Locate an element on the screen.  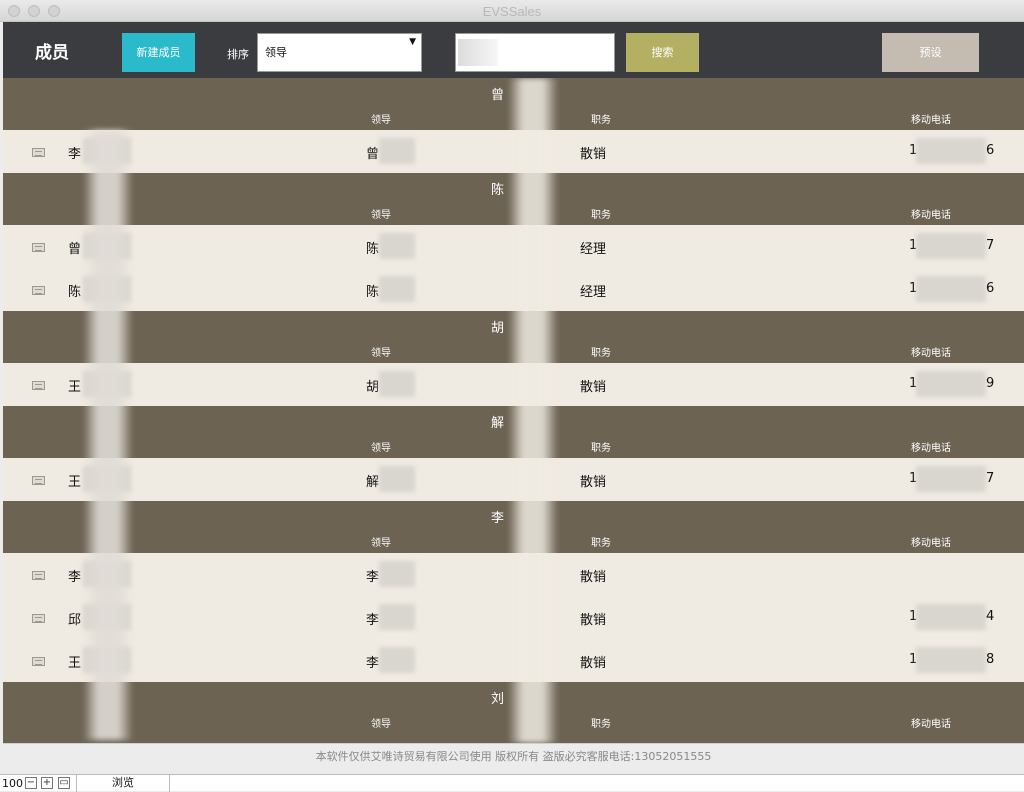
search-button: 搜索 is located at coordinates (662, 52).